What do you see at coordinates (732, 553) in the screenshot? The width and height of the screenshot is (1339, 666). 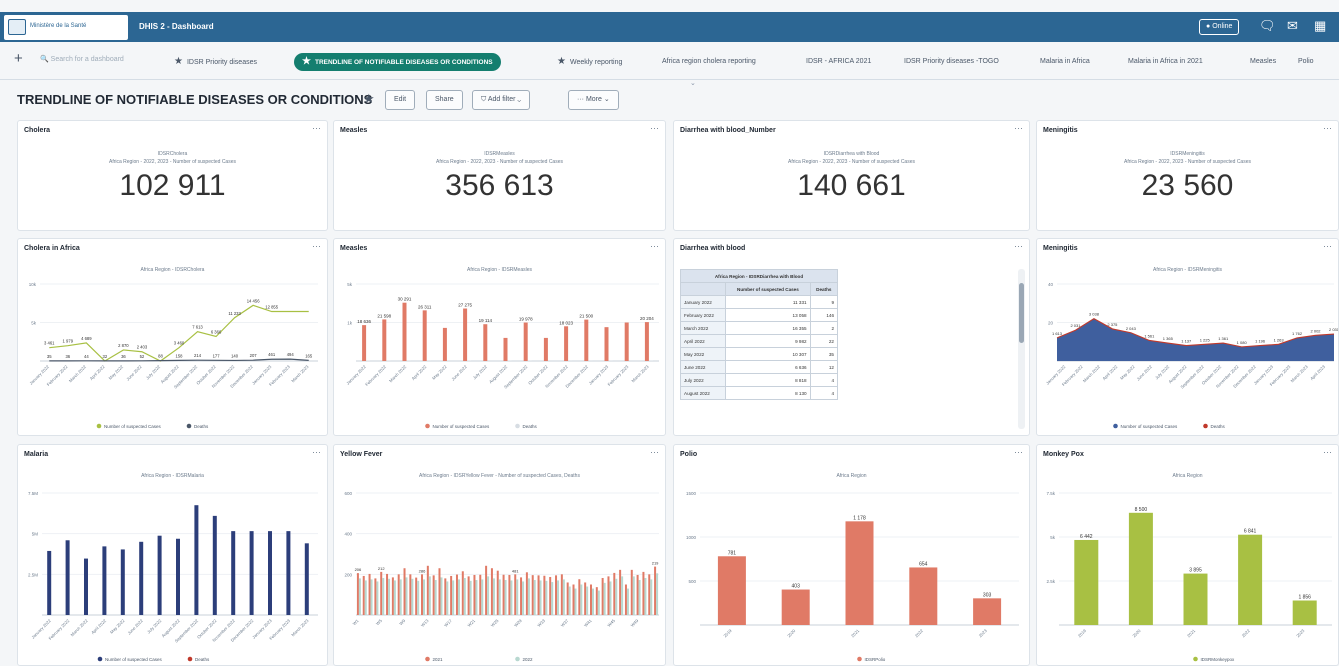 I see `data-label: 781` at bounding box center [732, 553].